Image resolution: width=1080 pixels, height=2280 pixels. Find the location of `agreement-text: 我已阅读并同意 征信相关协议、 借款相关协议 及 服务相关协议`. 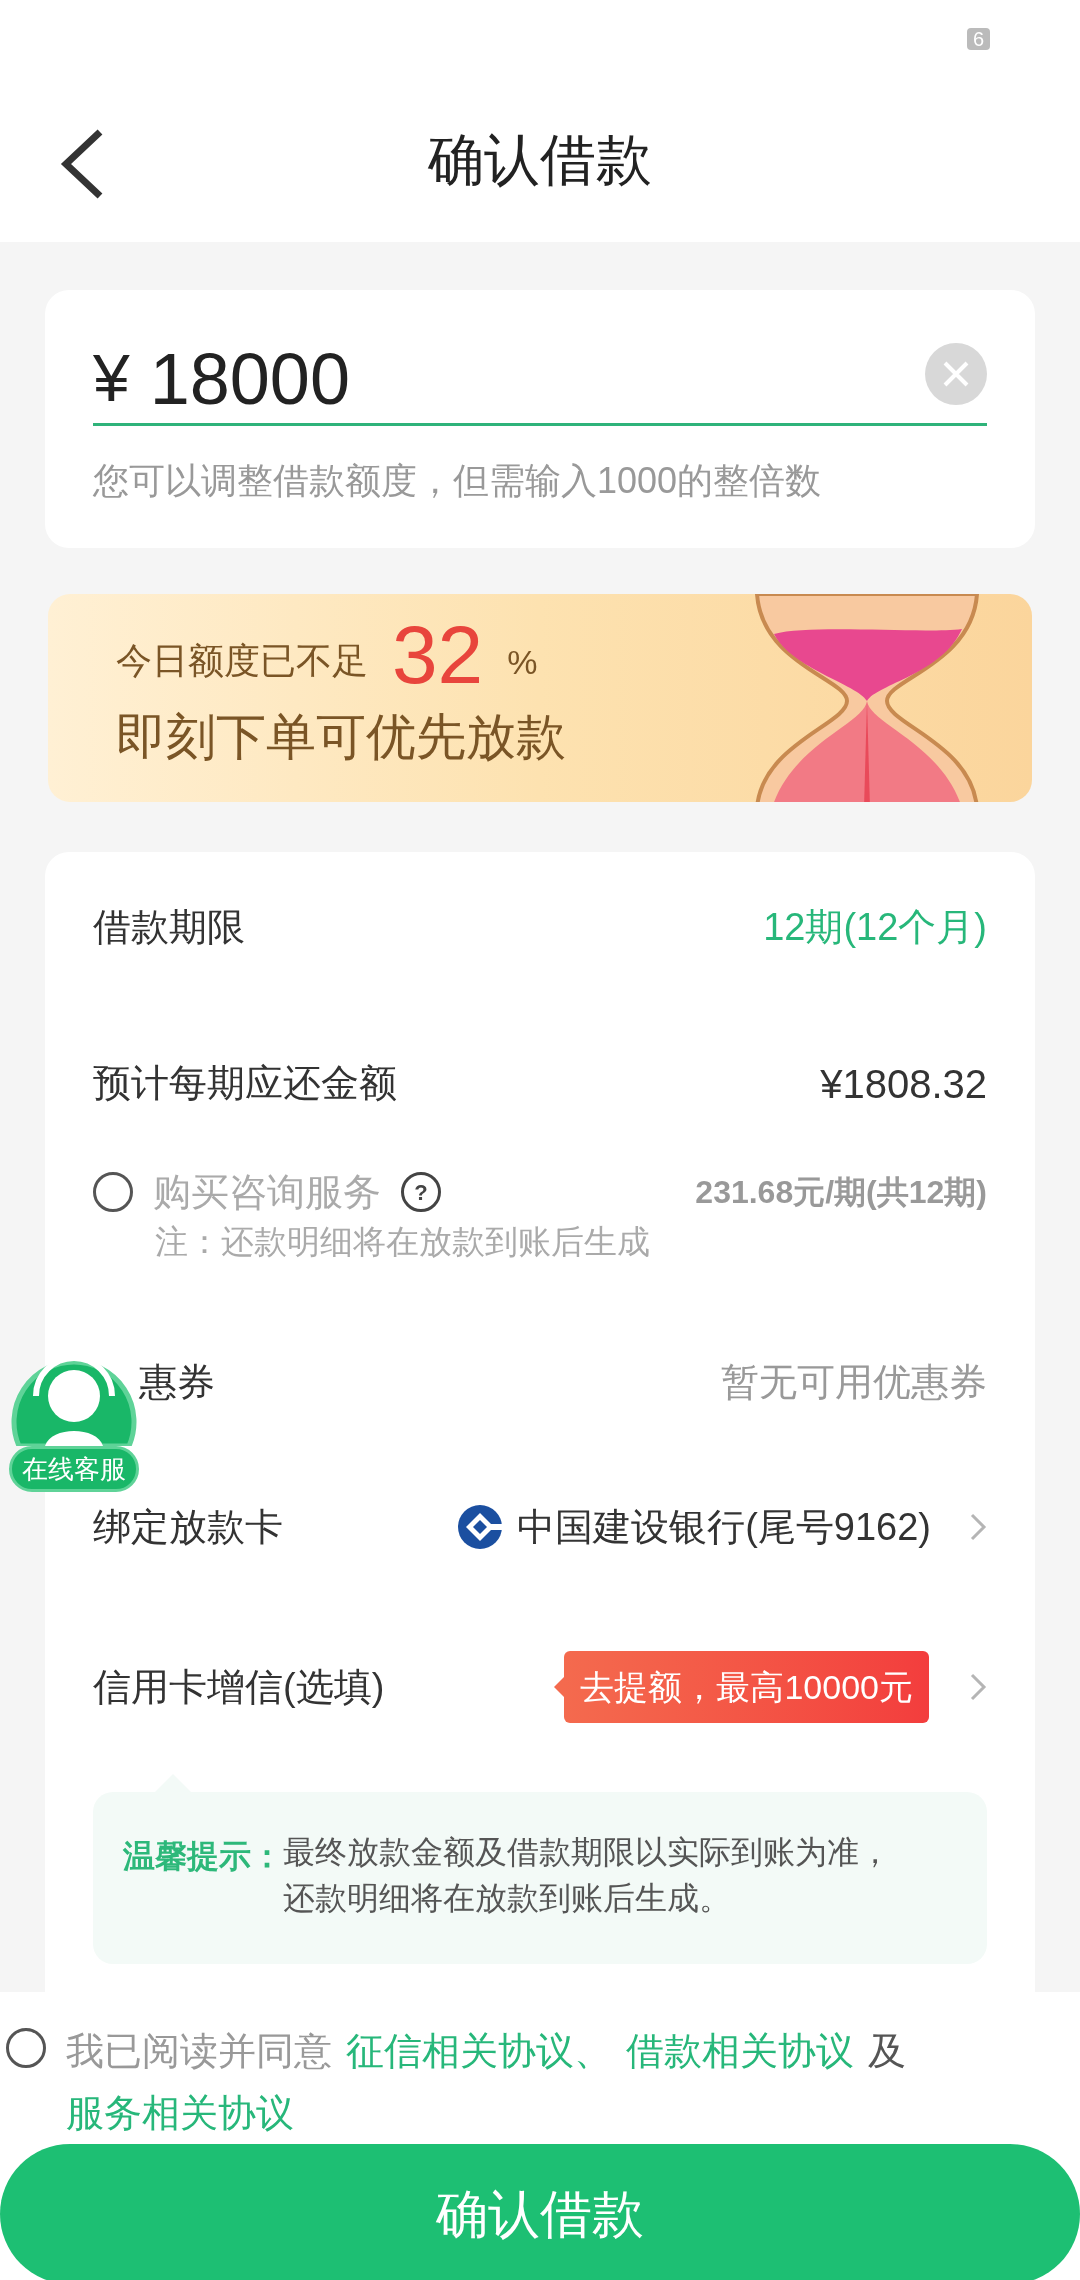

agreement-text: 我已阅读并同意 征信相关协议、 借款相关协议 及 服务相关协议 is located at coordinates (486, 2082).